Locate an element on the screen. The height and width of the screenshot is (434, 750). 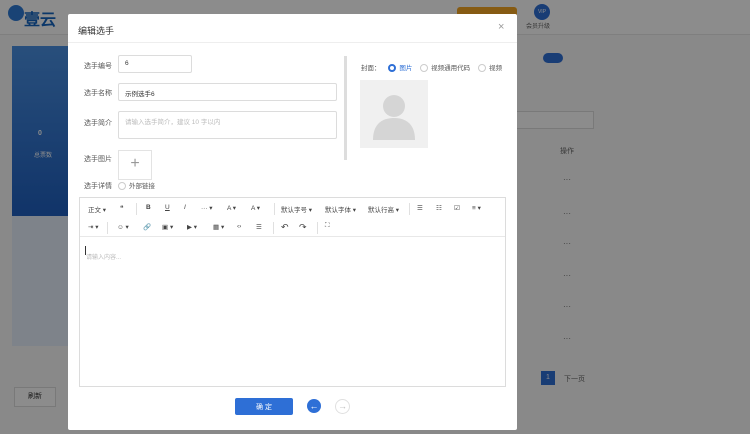
ordered-list-icon: ☷ is located at coordinates (439, 208).